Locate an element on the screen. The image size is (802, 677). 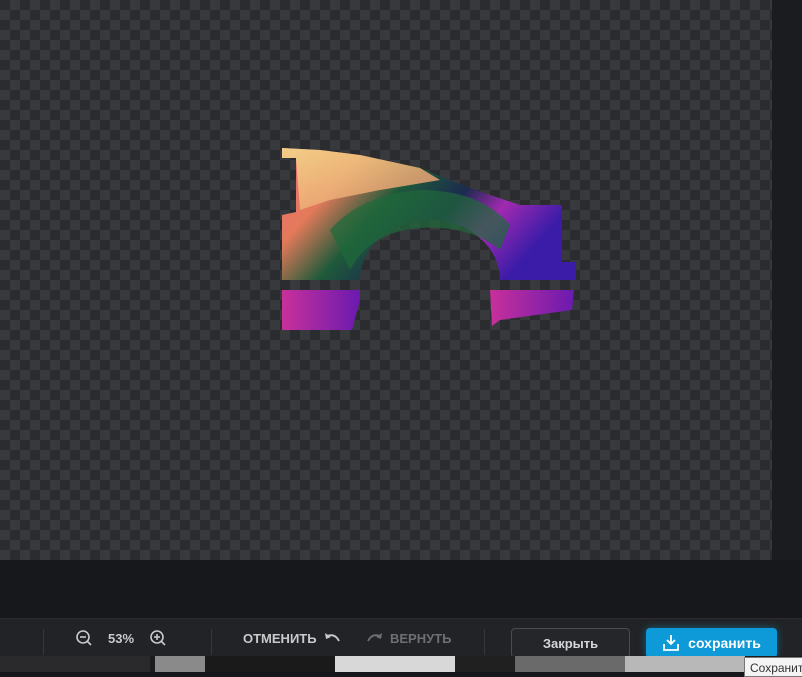
save-label: сохранить is located at coordinates (724, 643).